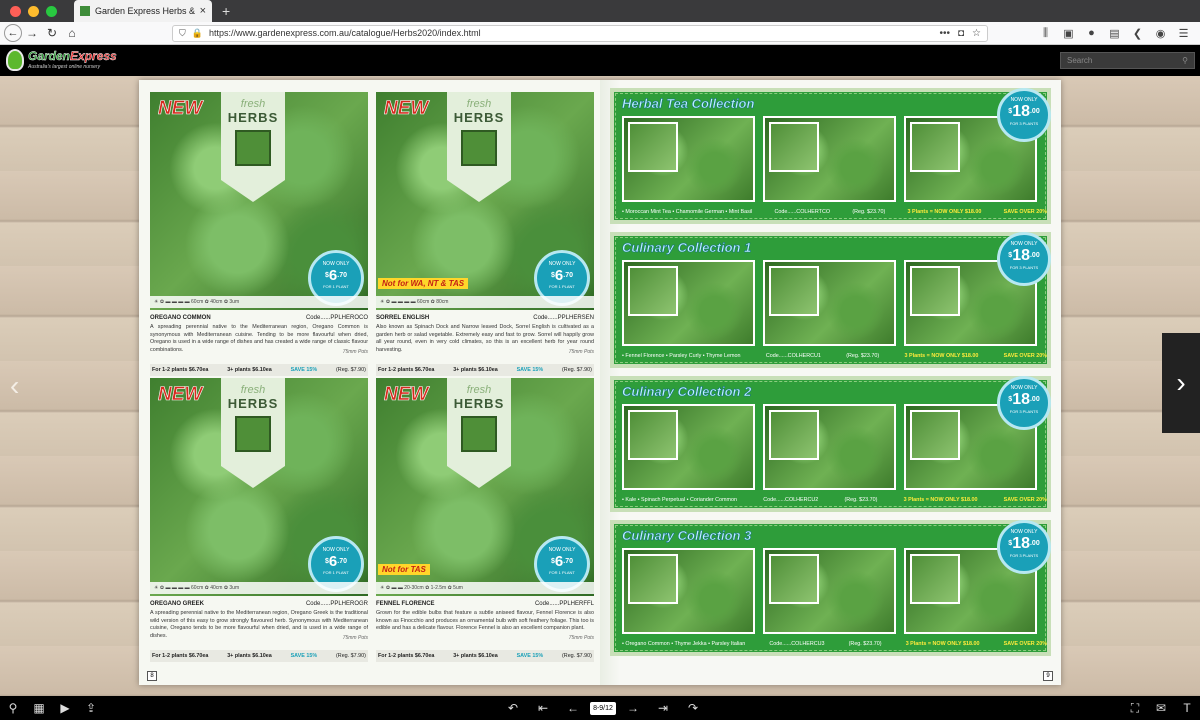 The width and height of the screenshot is (1200, 720). Describe the element at coordinates (13, 33) in the screenshot. I see `back-button: ←` at that location.